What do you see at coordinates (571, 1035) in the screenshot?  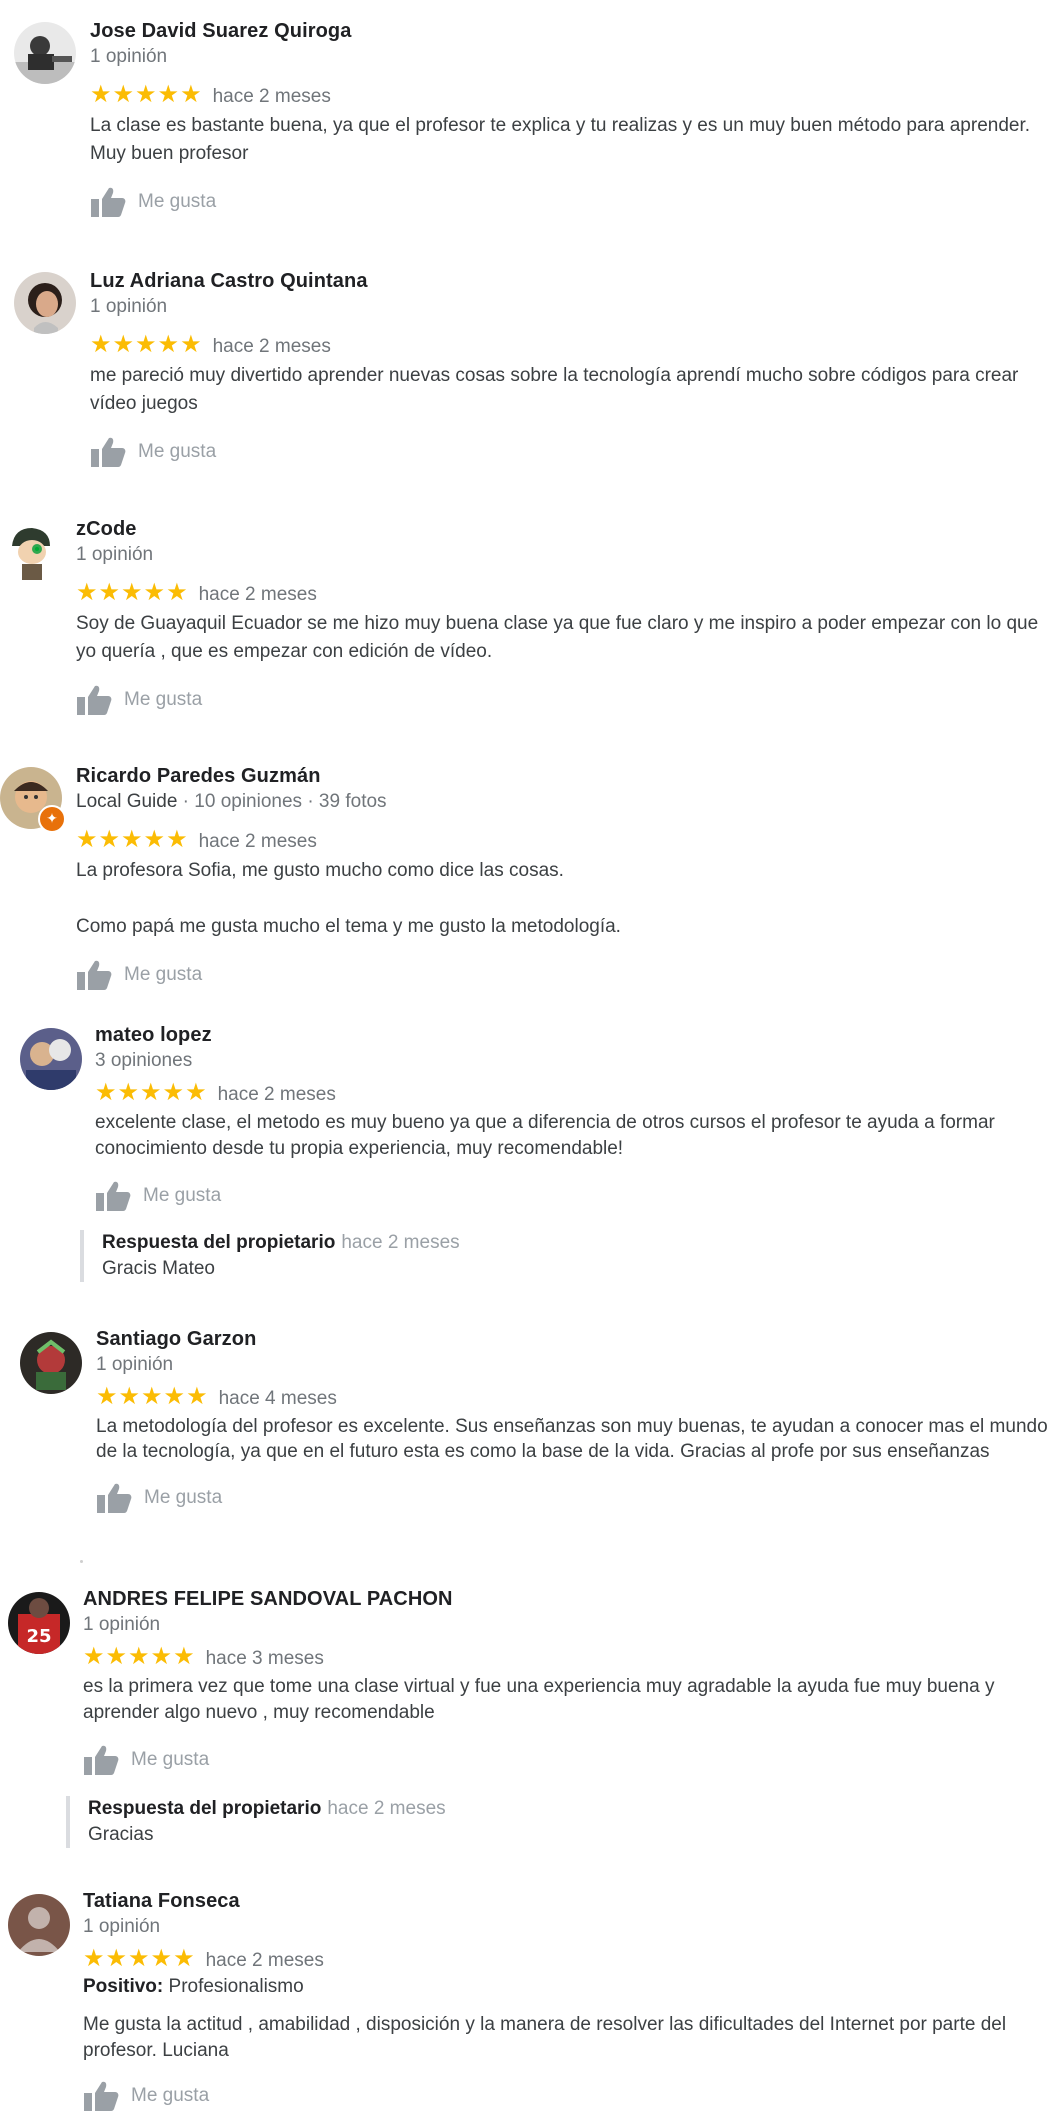 I see `reviewer-name: mateo lopez` at bounding box center [571, 1035].